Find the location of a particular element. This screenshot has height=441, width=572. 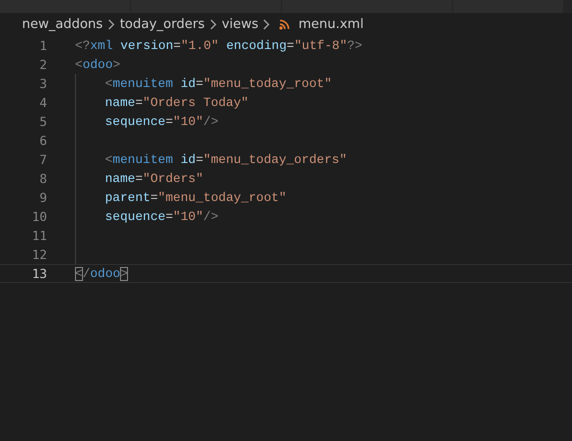

rss-icon is located at coordinates (284, 24).